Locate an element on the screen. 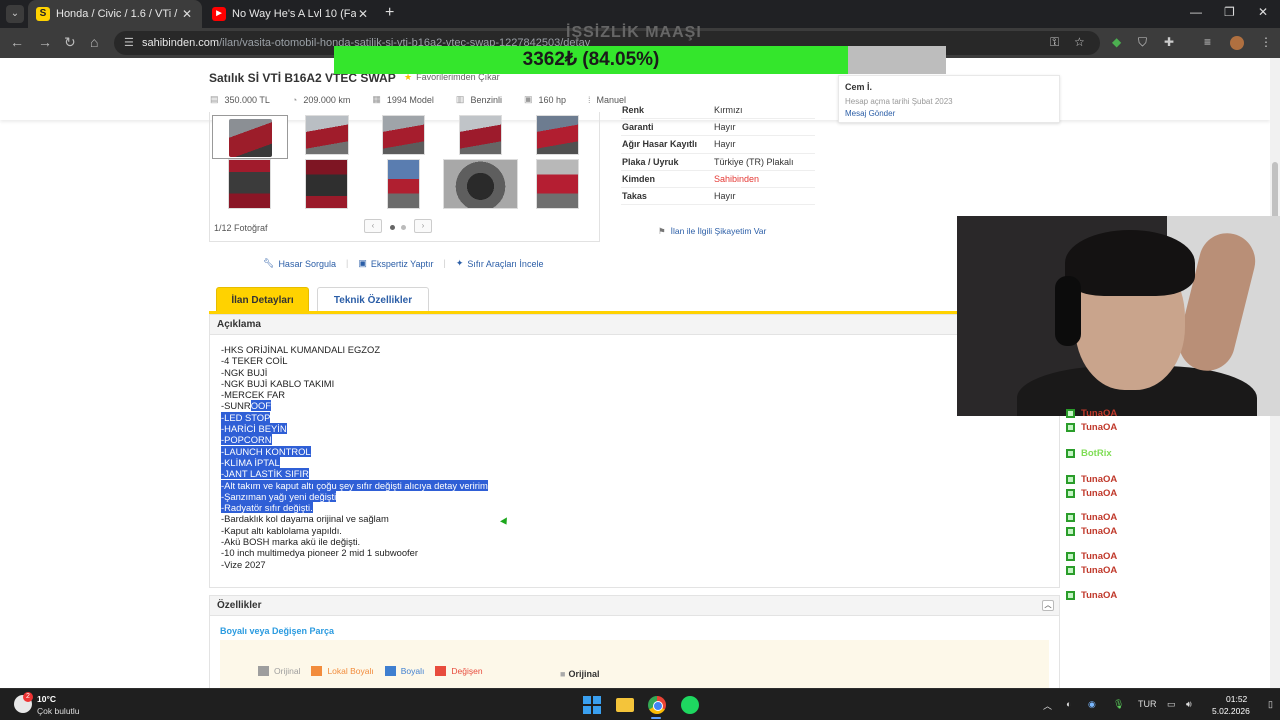 The image size is (1280, 720). site-info-icon: ☰ is located at coordinates (129, 43).